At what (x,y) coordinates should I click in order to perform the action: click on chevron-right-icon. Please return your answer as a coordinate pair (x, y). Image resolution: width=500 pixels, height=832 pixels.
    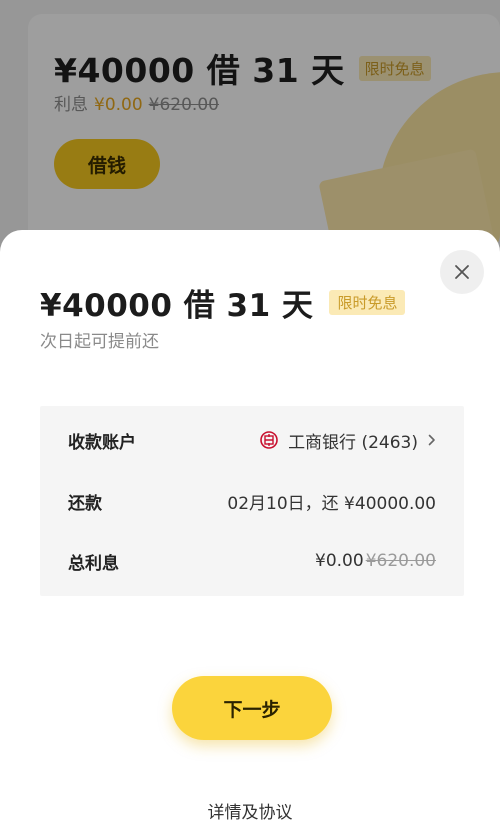
    Looking at the image, I should click on (432, 440).